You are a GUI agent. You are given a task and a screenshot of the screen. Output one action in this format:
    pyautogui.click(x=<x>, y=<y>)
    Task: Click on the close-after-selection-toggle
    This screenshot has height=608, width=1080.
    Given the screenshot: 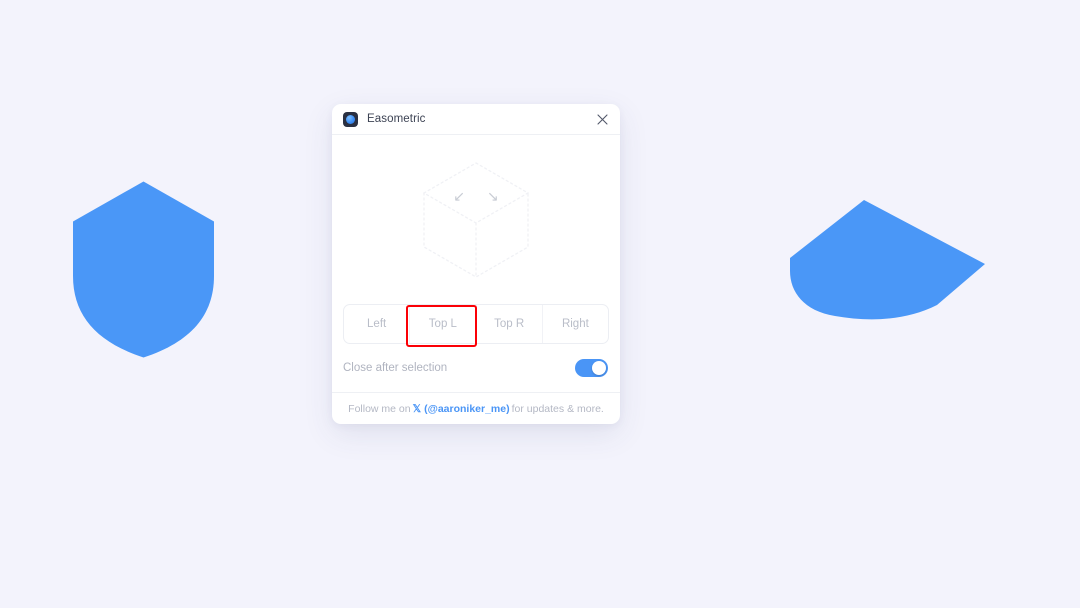 What is the action you would take?
    pyautogui.click(x=591, y=368)
    